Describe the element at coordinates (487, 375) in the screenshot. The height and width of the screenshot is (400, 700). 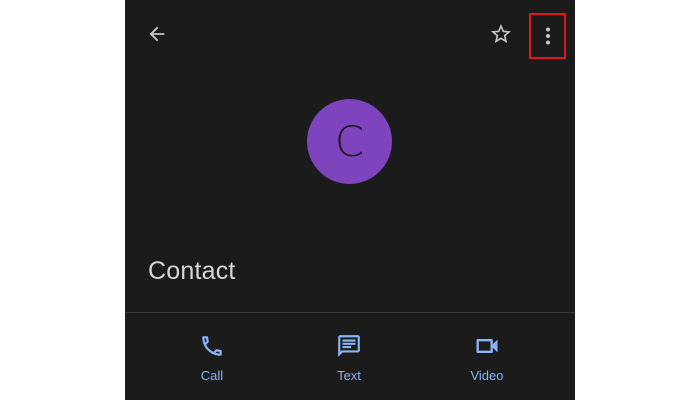
I see `video-label: Video` at that location.